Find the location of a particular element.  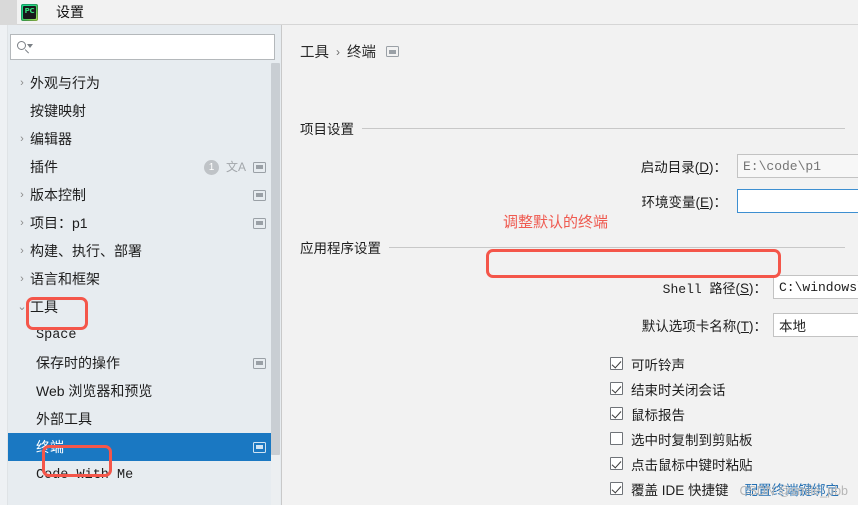

sidebar-item-label: 外部工具 is located at coordinates (64, 419).